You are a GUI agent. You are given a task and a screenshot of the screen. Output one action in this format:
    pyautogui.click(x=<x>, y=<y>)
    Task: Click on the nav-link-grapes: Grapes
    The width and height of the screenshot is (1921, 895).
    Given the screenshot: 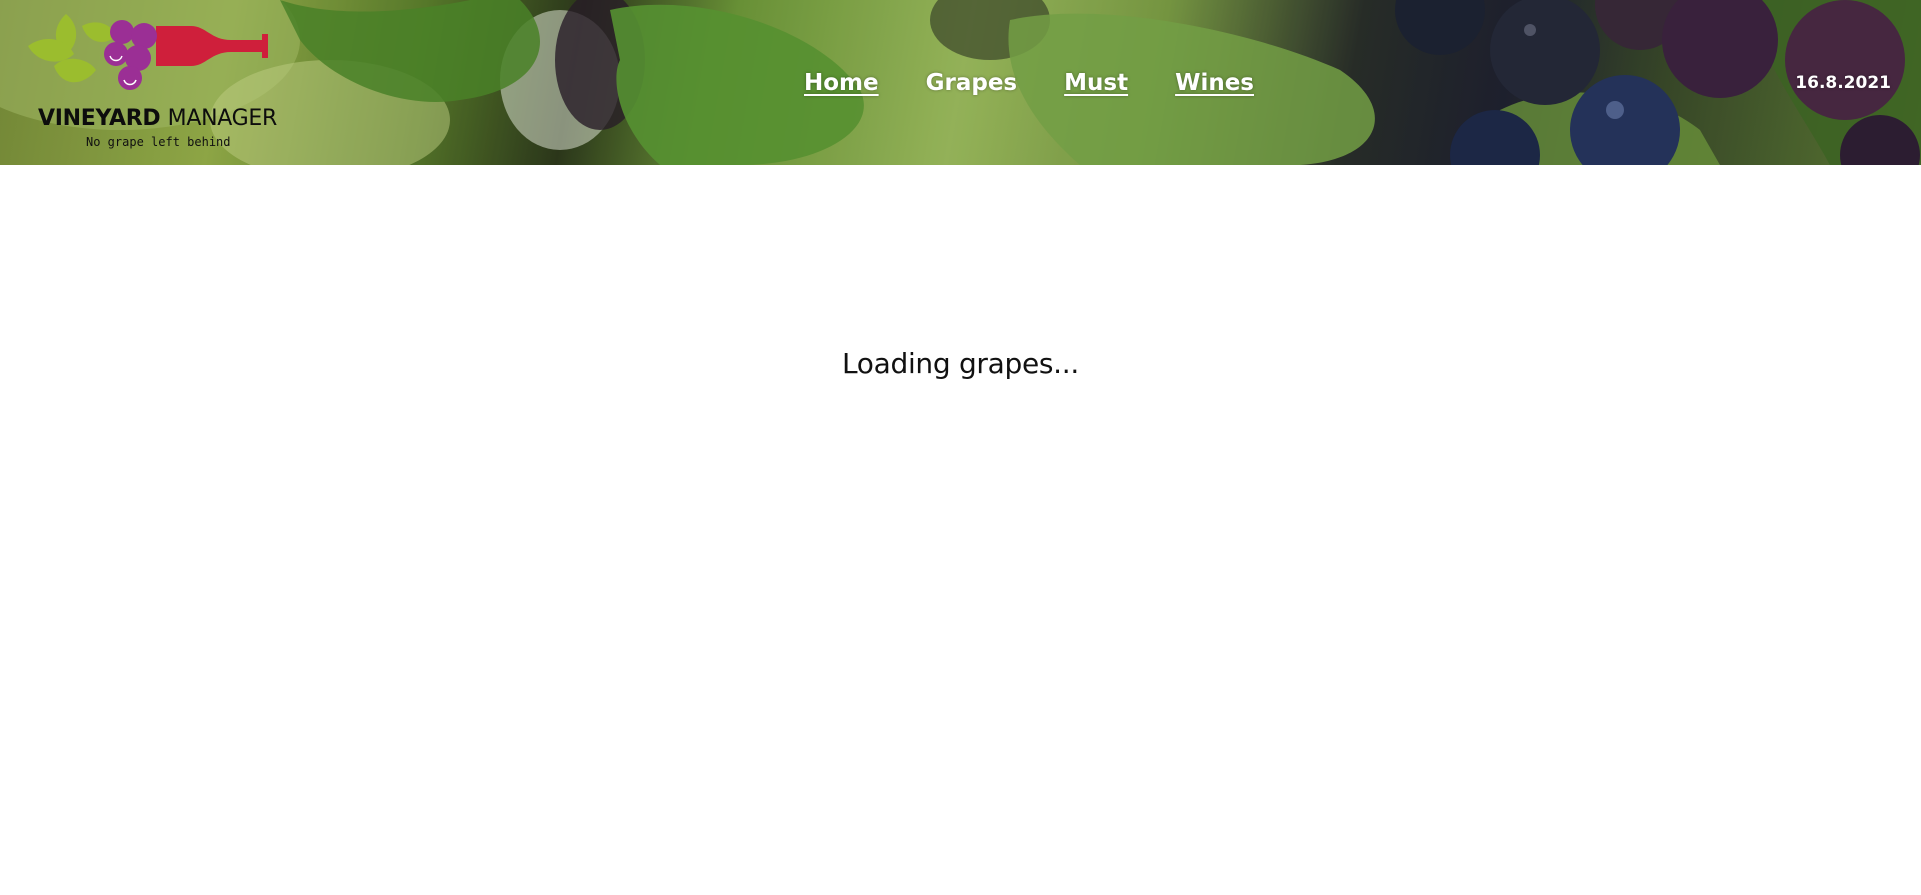 What is the action you would take?
    pyautogui.click(x=972, y=83)
    